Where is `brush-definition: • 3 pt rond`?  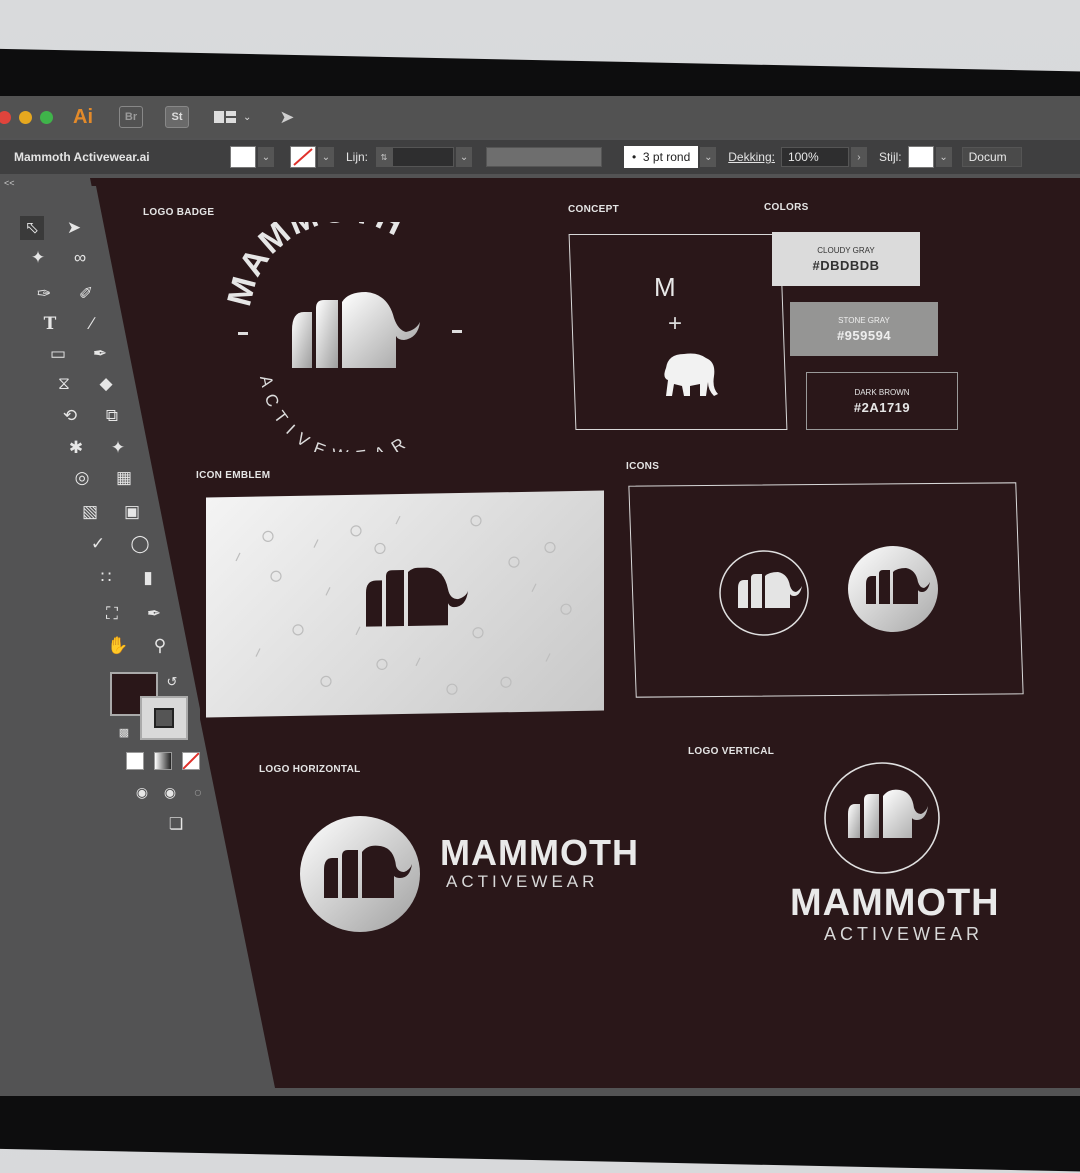 brush-definition: • 3 pt rond is located at coordinates (661, 157).